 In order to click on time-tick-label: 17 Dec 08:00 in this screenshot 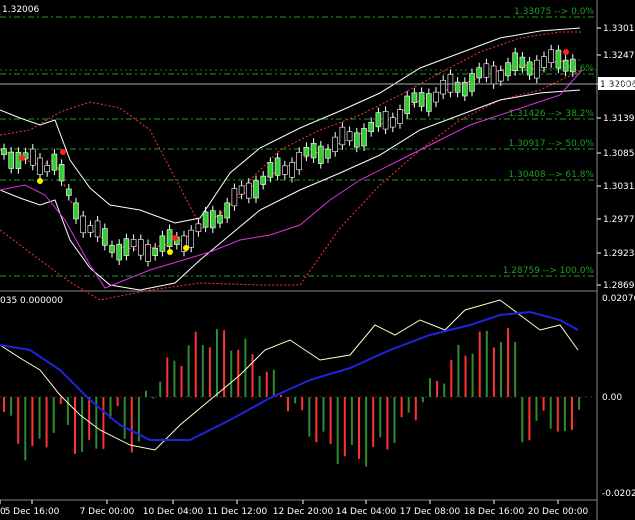, I will do `click(430, 512)`.